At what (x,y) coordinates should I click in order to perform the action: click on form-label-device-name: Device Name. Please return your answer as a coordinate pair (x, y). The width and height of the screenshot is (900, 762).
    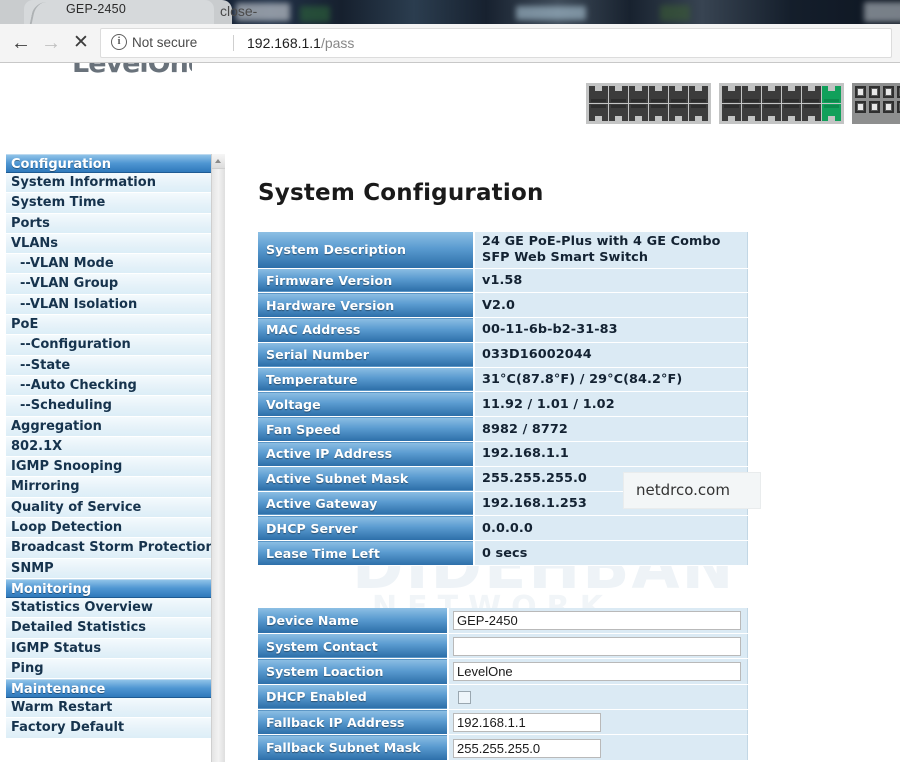
    Looking at the image, I should click on (353, 621).